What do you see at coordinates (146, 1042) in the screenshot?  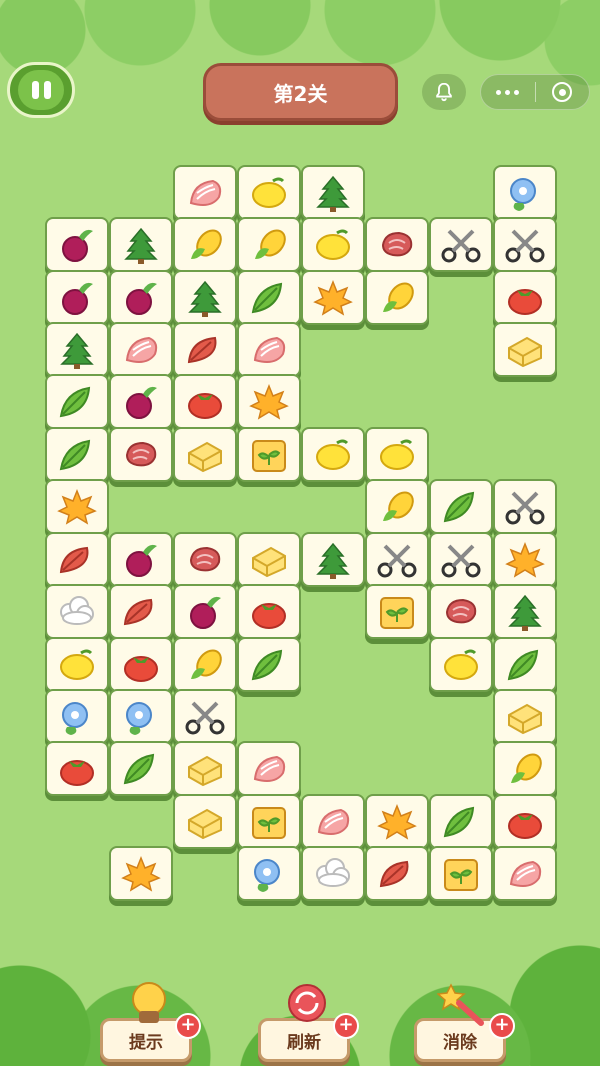 I see `hint-label: 提示` at bounding box center [146, 1042].